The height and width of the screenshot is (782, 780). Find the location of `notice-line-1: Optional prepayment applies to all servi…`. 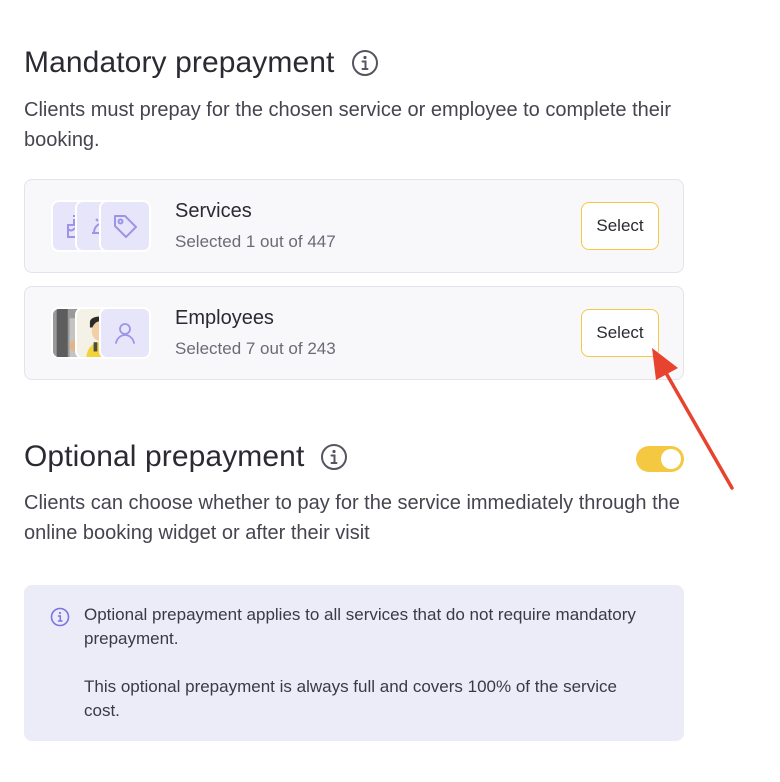

notice-line-1: Optional prepayment applies to all servi… is located at coordinates (360, 626).